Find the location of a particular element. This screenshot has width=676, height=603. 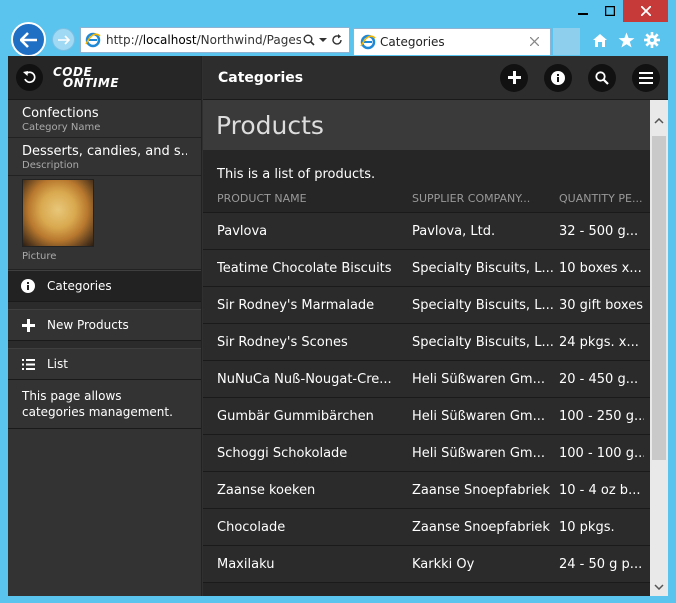

page-title: Categories is located at coordinates (261, 77).